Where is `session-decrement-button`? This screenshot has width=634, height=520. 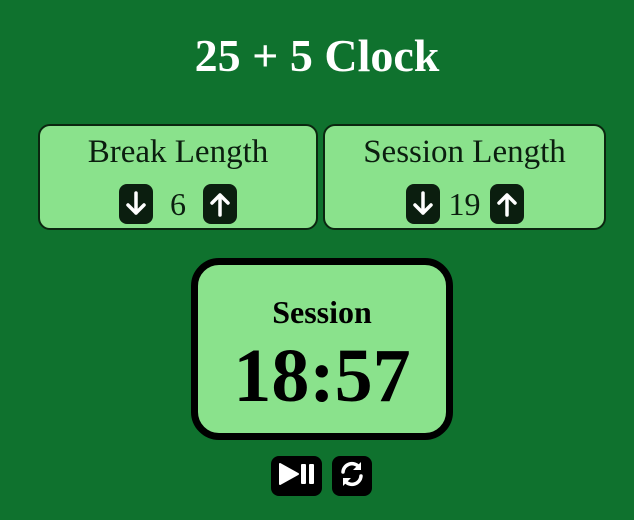
session-decrement-button is located at coordinates (422, 204).